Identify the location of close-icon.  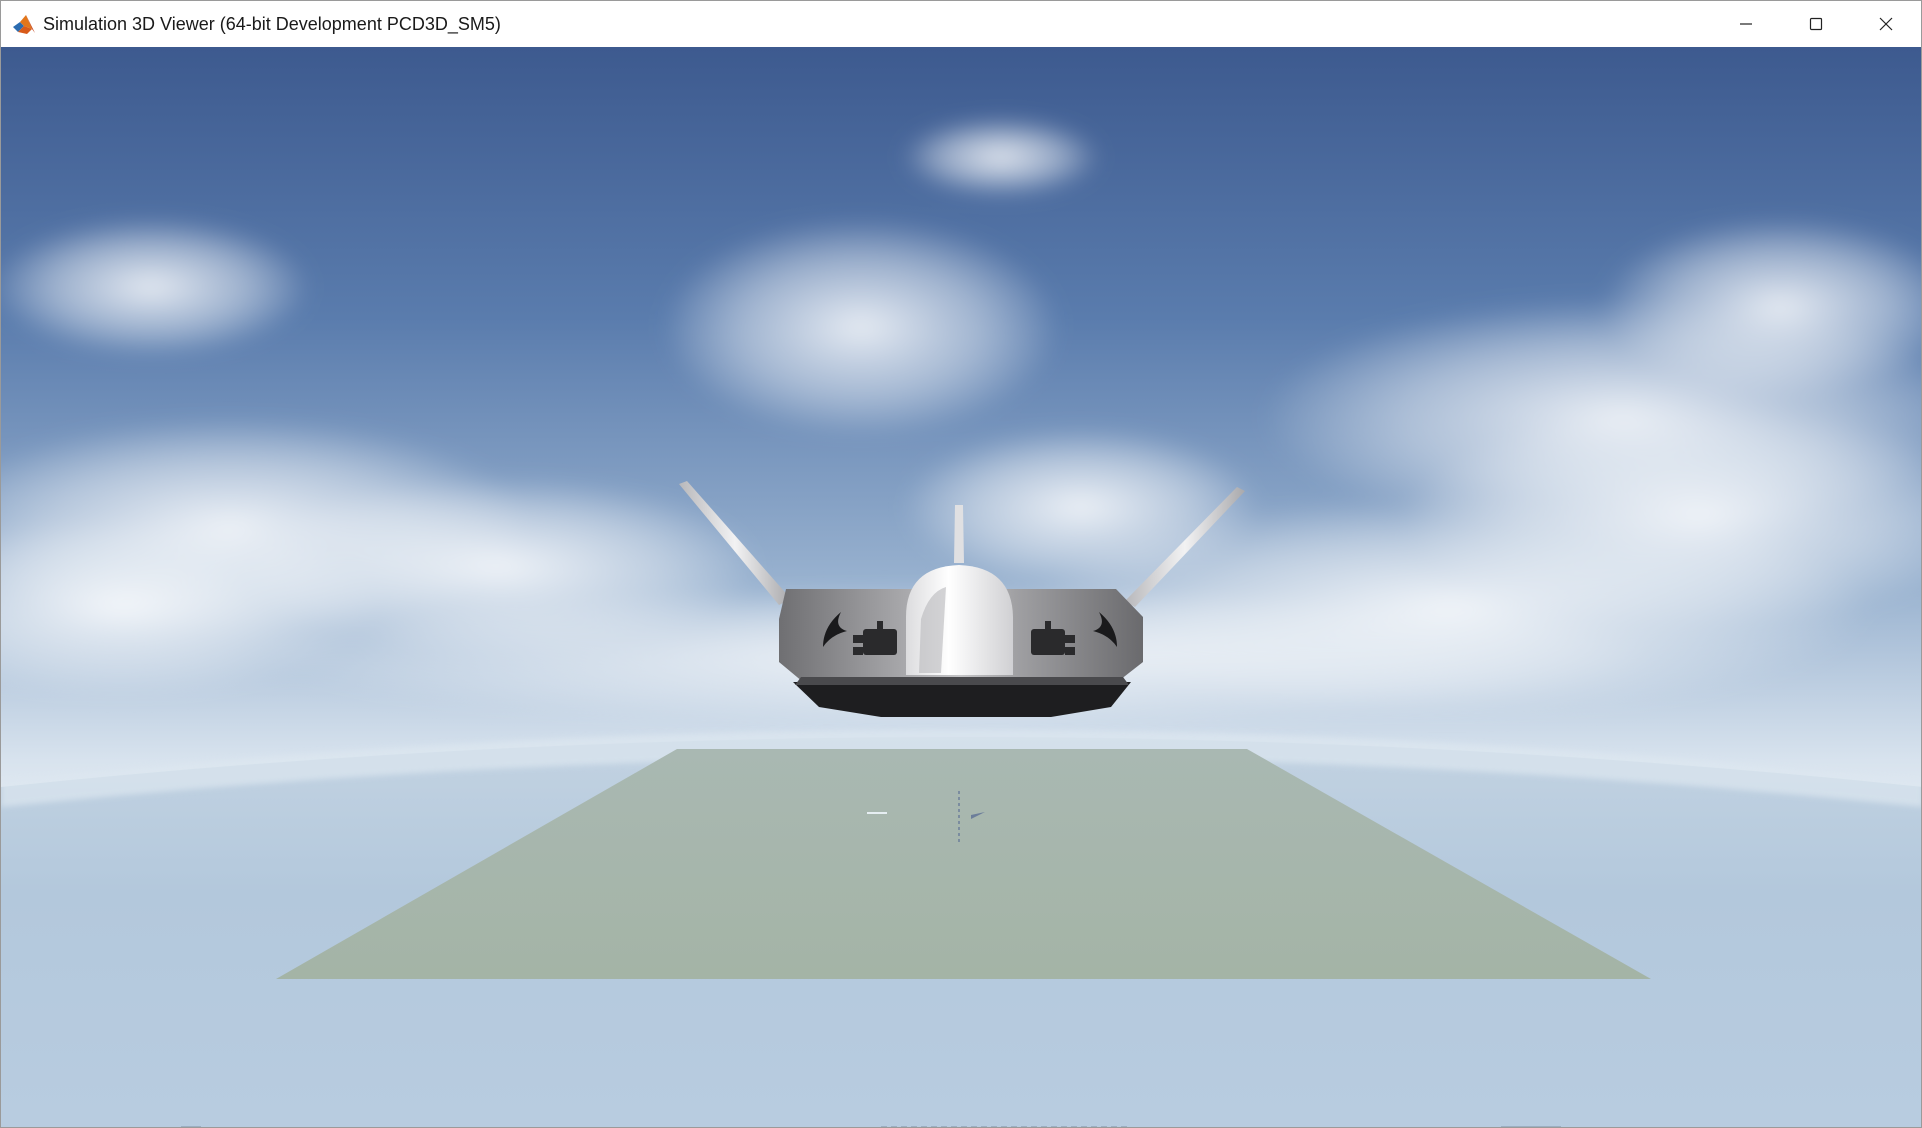
(1886, 24).